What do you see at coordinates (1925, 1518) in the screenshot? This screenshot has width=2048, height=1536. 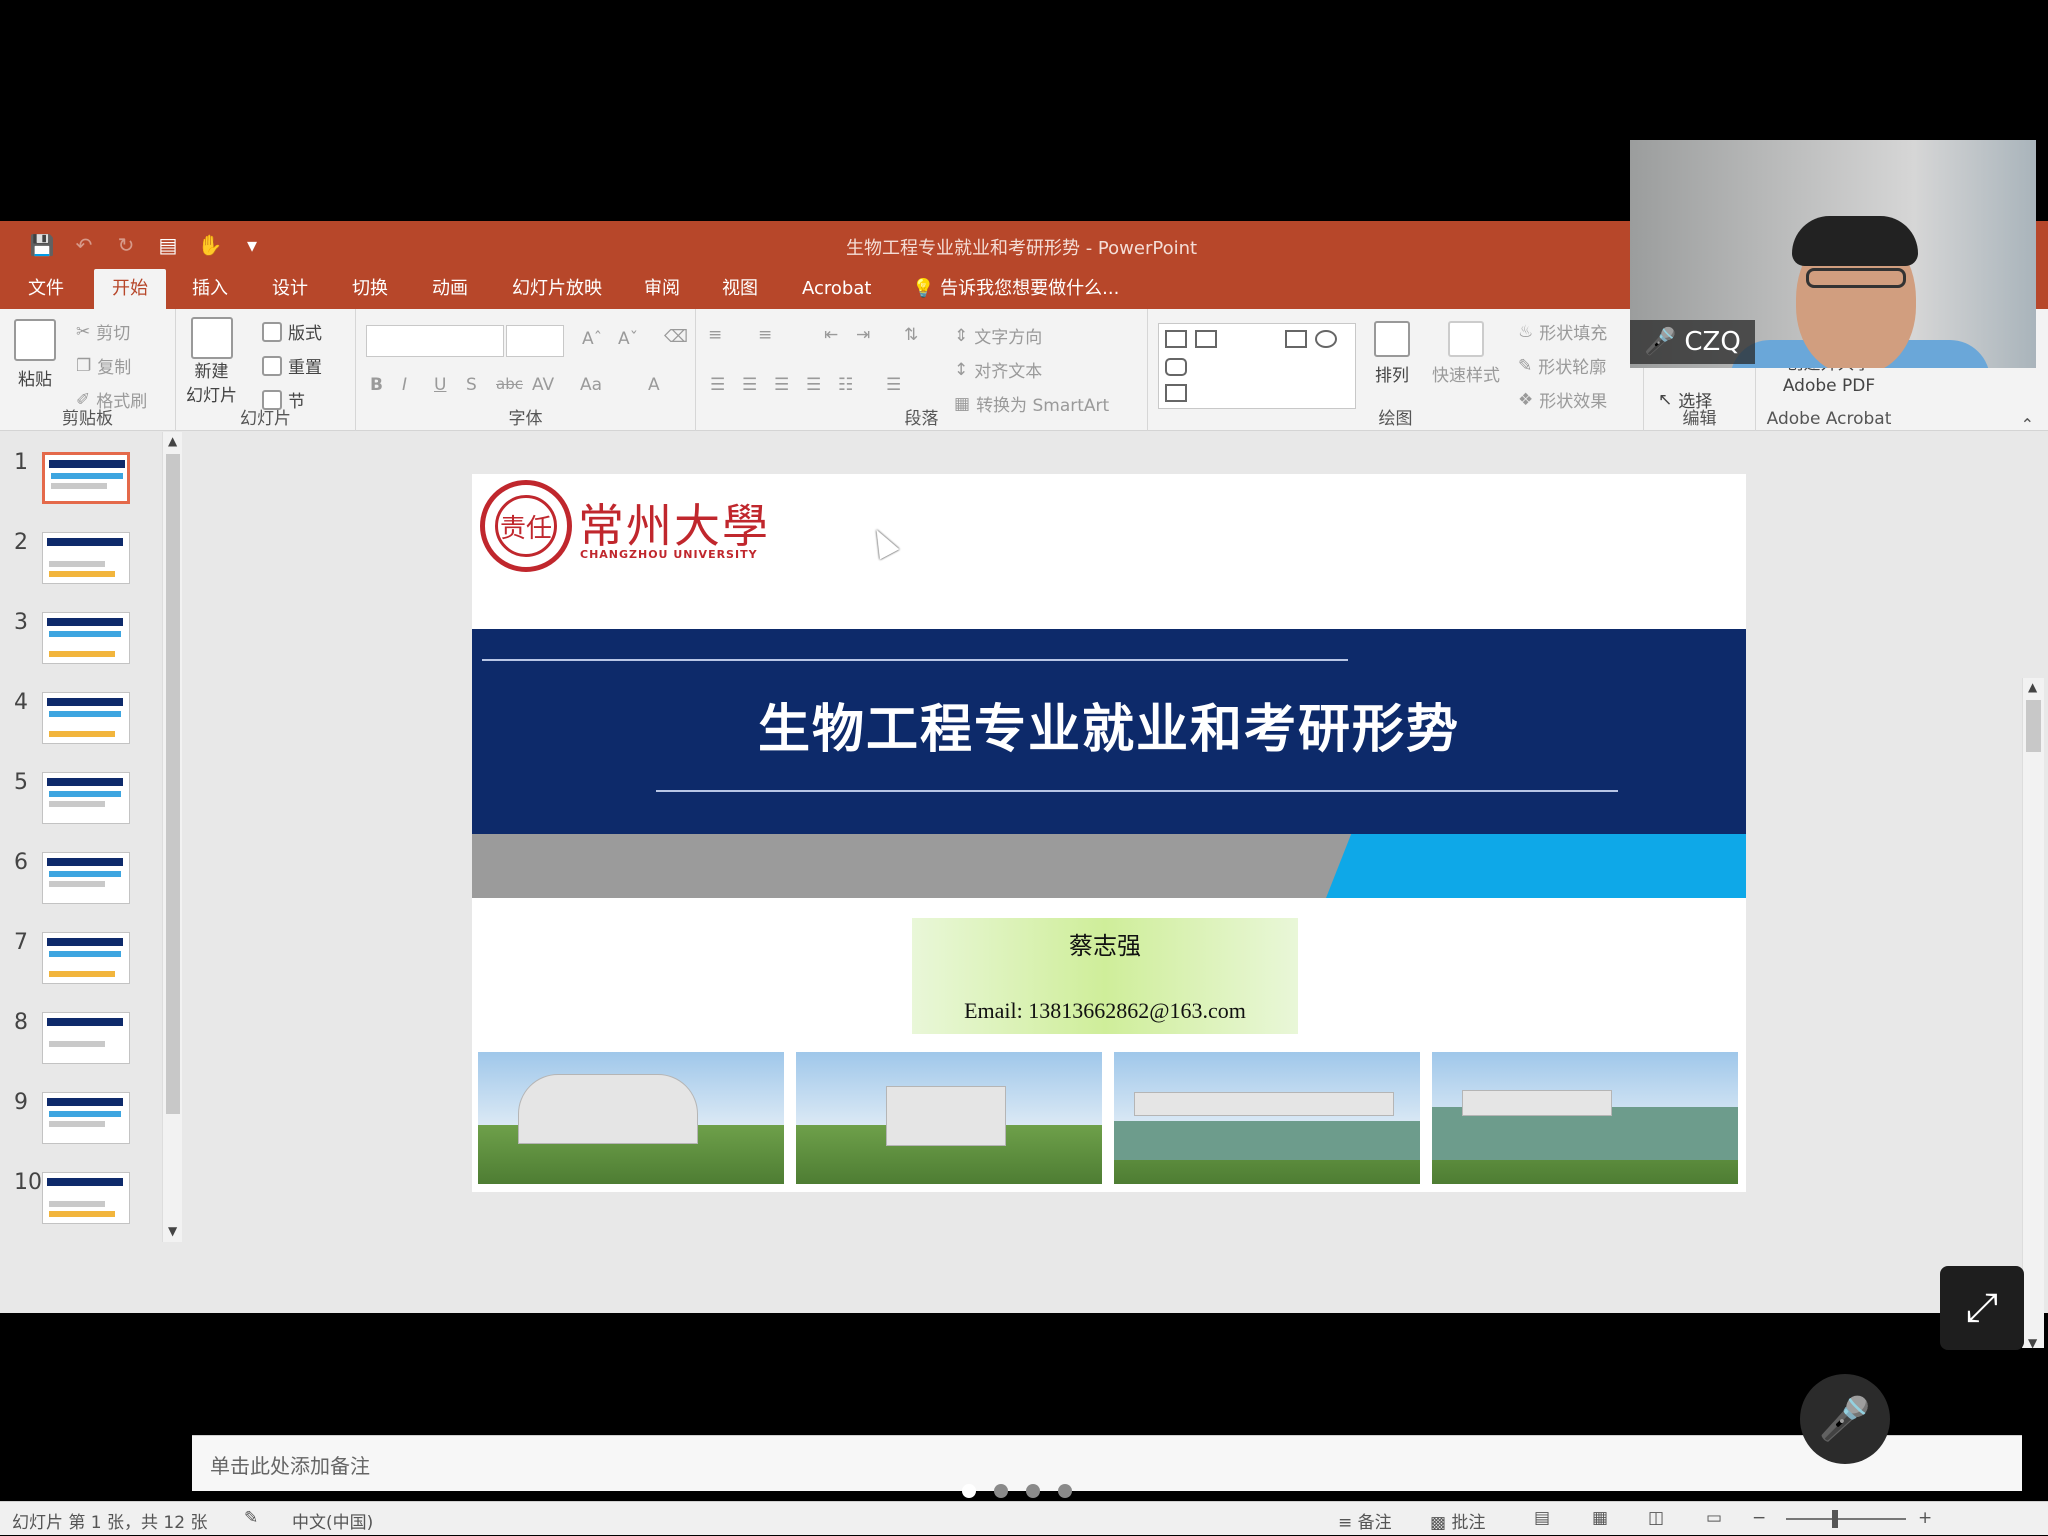 I see `zoom-in-icon: +` at bounding box center [1925, 1518].